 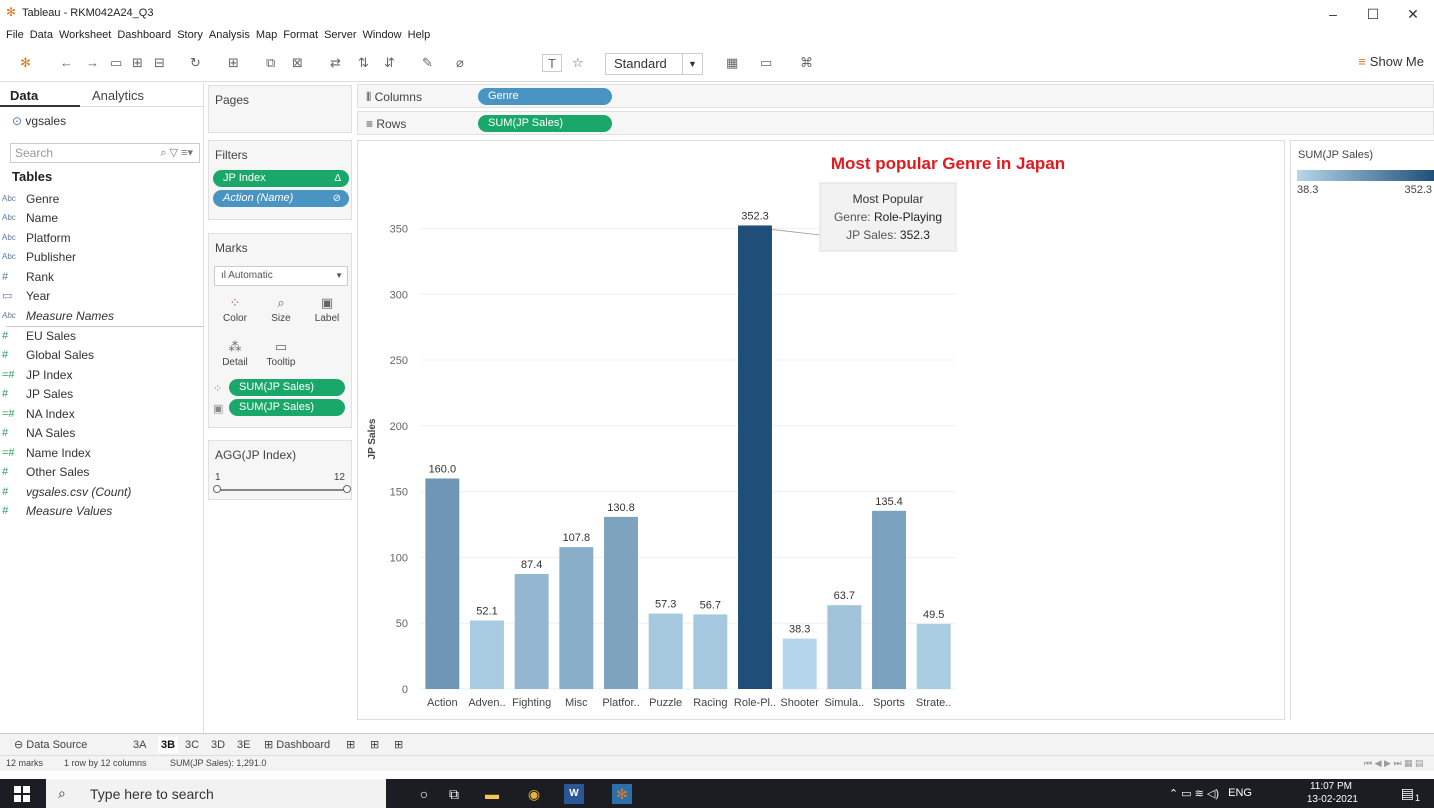 What do you see at coordinates (41, 35) in the screenshot?
I see `menu-data: Data` at bounding box center [41, 35].